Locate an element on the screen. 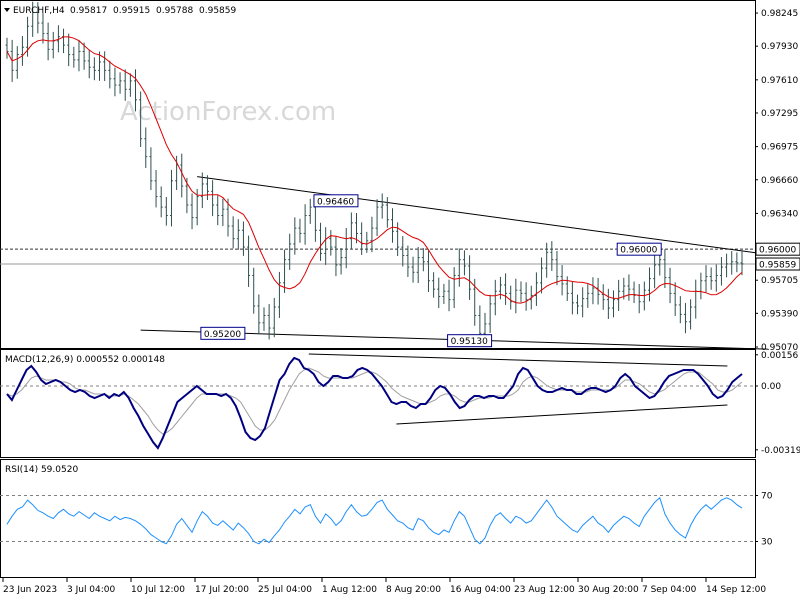  x-tick-label: 3 Jul 04:00 is located at coordinates (91, 590).